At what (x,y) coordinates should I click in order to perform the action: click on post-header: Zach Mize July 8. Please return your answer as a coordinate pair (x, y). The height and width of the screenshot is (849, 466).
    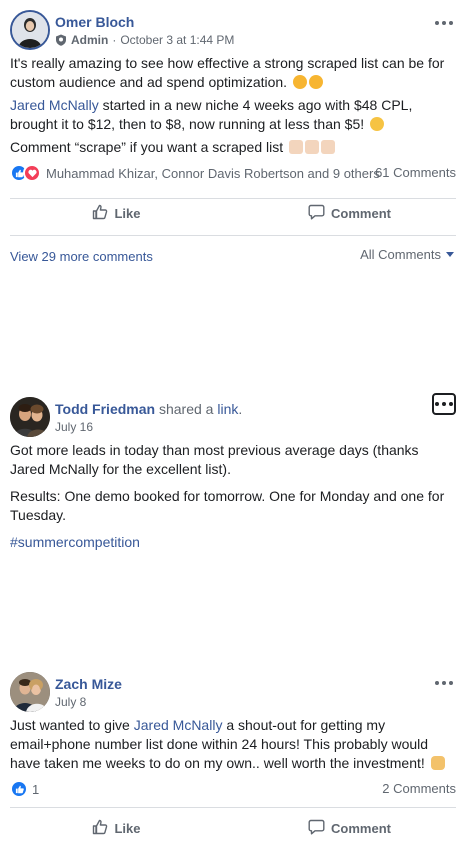
    Looking at the image, I should click on (233, 694).